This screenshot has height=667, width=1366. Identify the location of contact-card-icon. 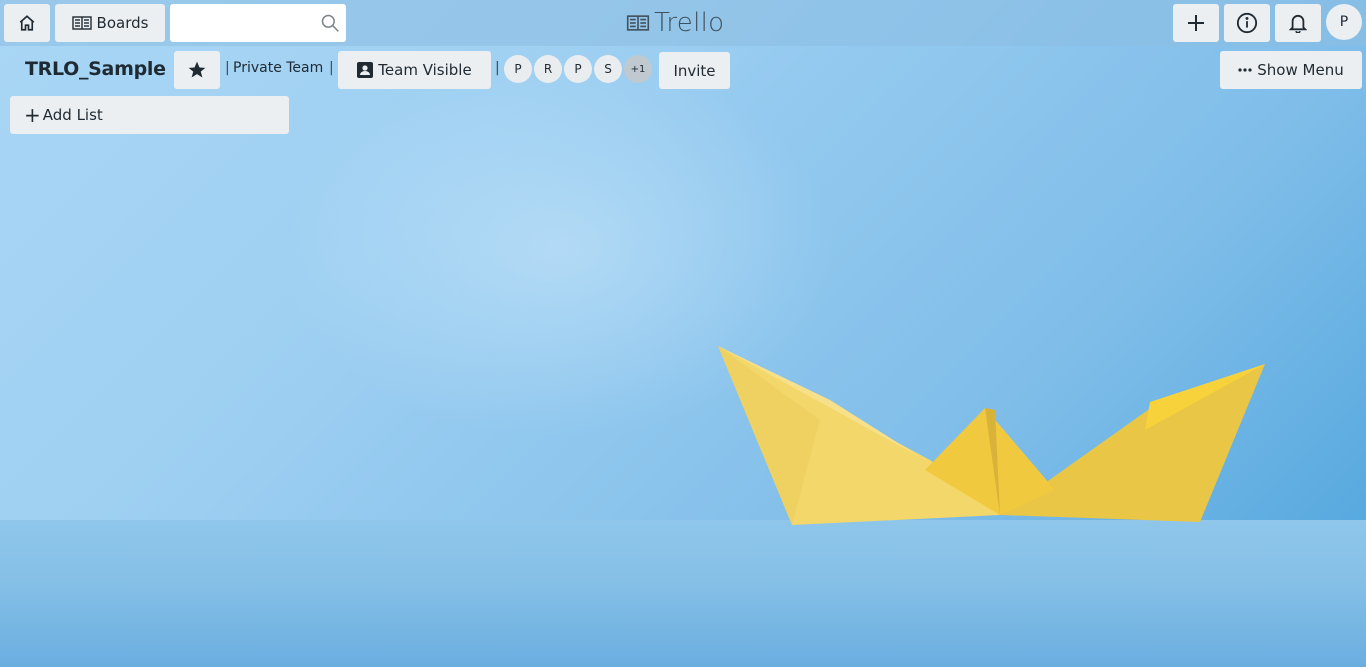
(365, 70).